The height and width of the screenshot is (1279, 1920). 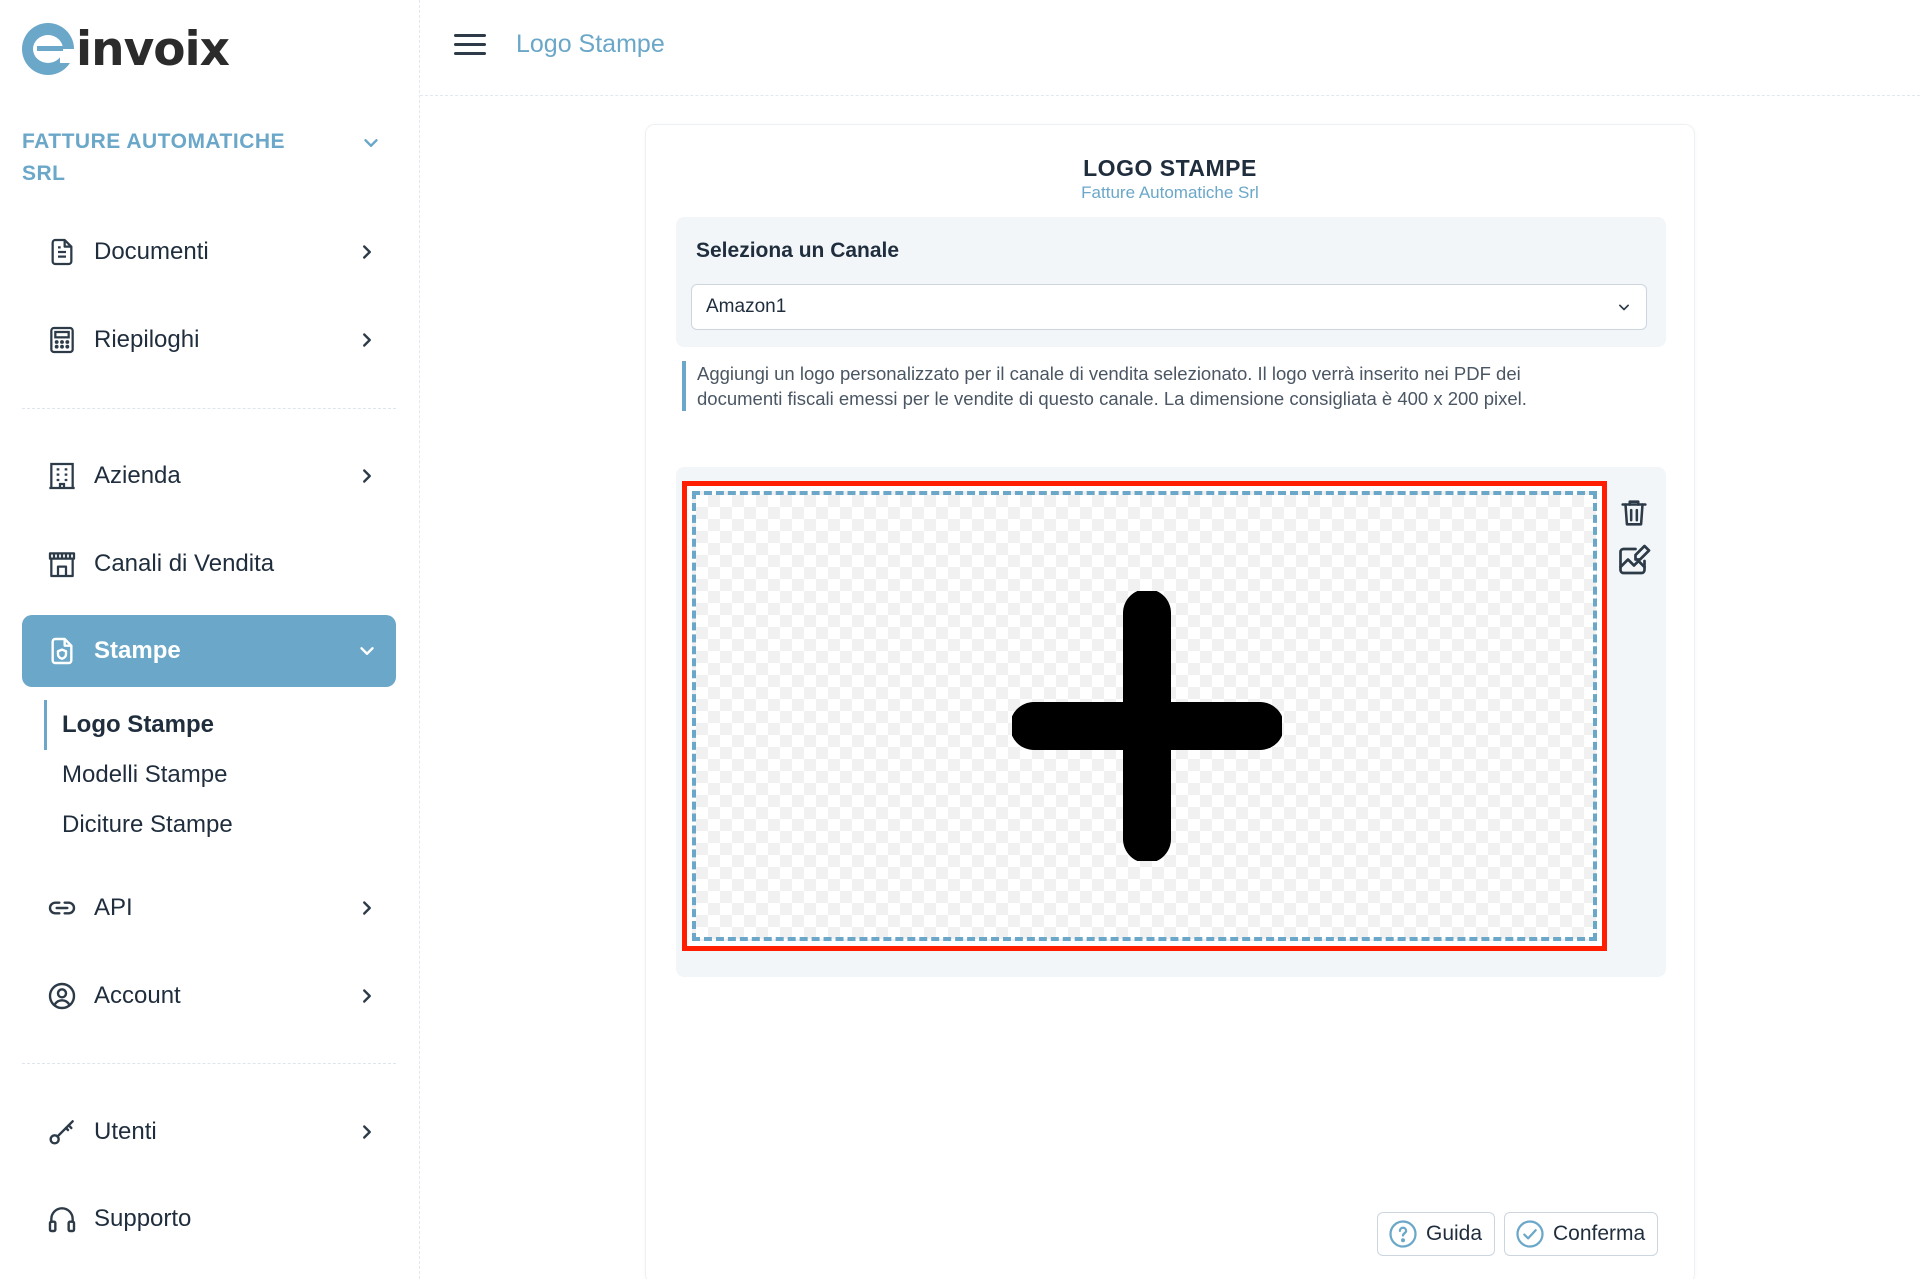 I want to click on sidebar-item-riepiloghi: Riepiloghi, so click(x=209, y=340).